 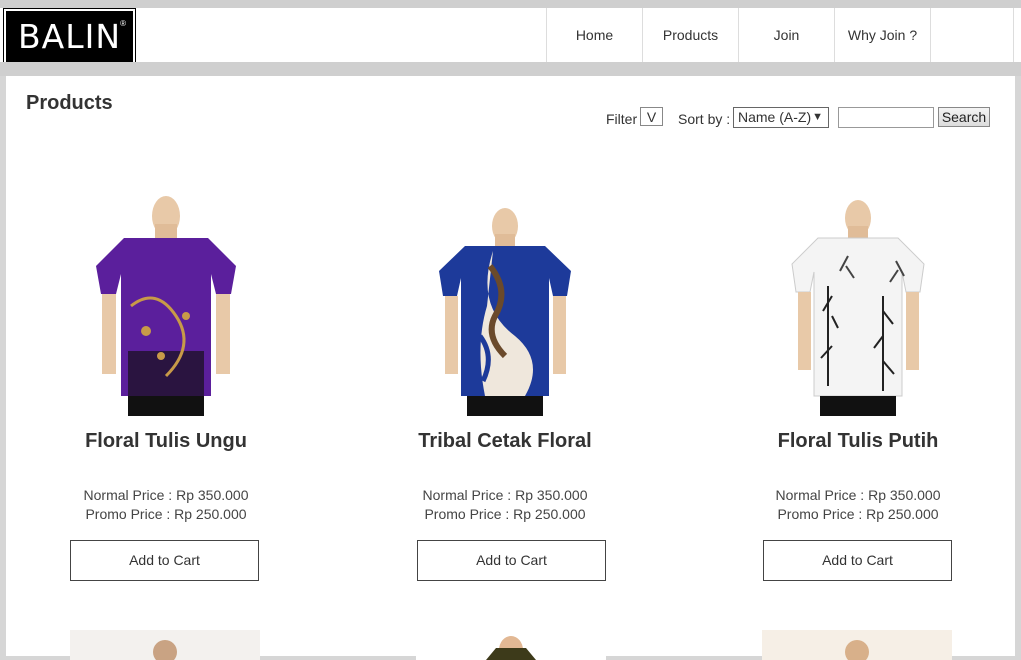 What do you see at coordinates (510, 36) in the screenshot?
I see `site-header: BALIN ® Home Products Join Why Join ?` at bounding box center [510, 36].